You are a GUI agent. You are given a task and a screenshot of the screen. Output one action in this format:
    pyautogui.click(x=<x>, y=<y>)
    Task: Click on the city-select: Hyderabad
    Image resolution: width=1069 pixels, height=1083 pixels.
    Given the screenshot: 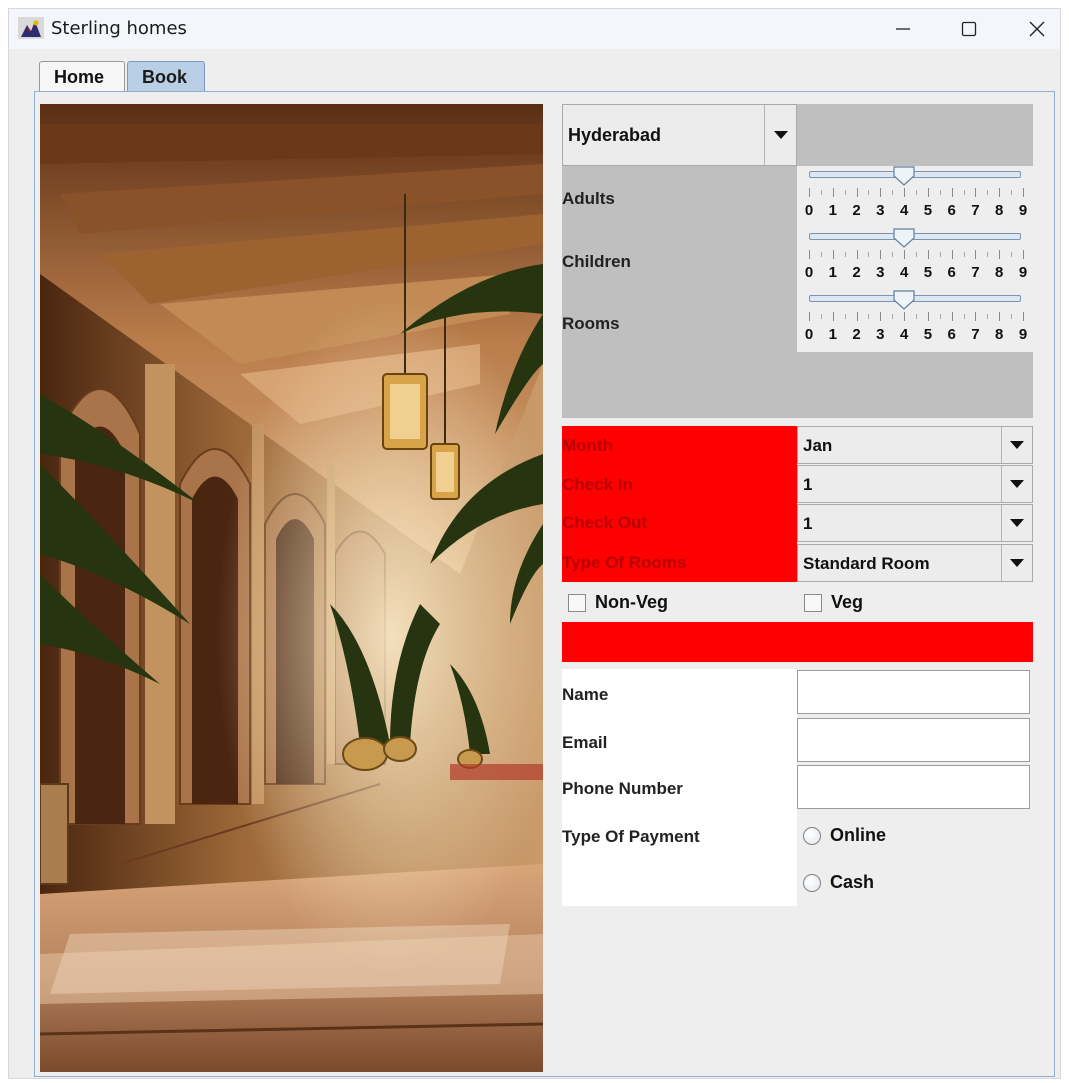 What is the action you would take?
    pyautogui.click(x=679, y=135)
    